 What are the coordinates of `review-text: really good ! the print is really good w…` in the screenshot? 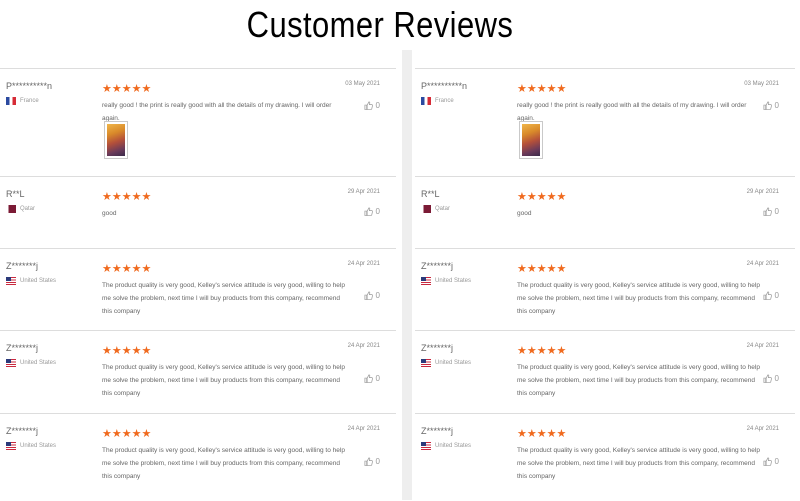 It's located at (217, 112).